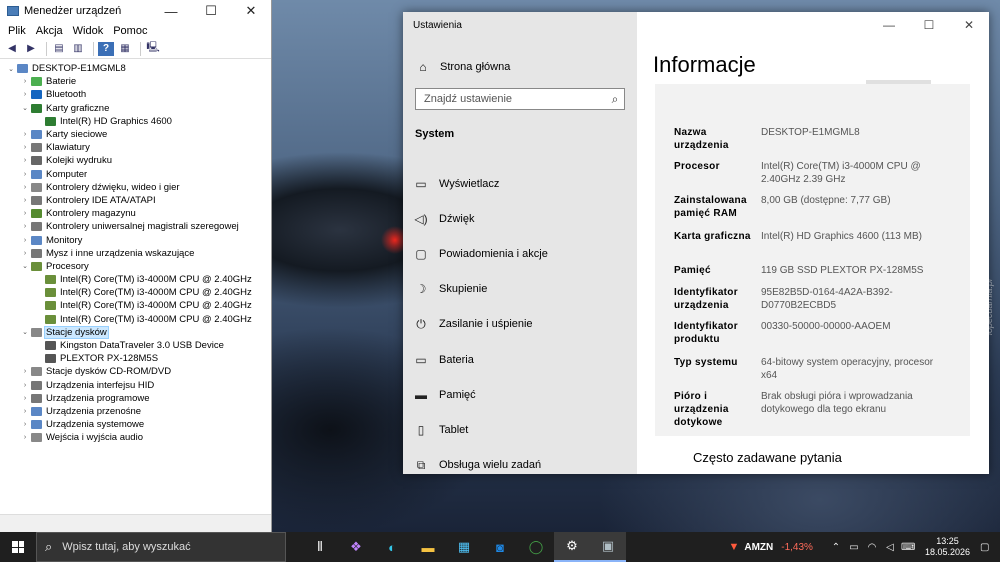  What do you see at coordinates (135, 239) in the screenshot?
I see `tree-item: › Monitory` at bounding box center [135, 239].